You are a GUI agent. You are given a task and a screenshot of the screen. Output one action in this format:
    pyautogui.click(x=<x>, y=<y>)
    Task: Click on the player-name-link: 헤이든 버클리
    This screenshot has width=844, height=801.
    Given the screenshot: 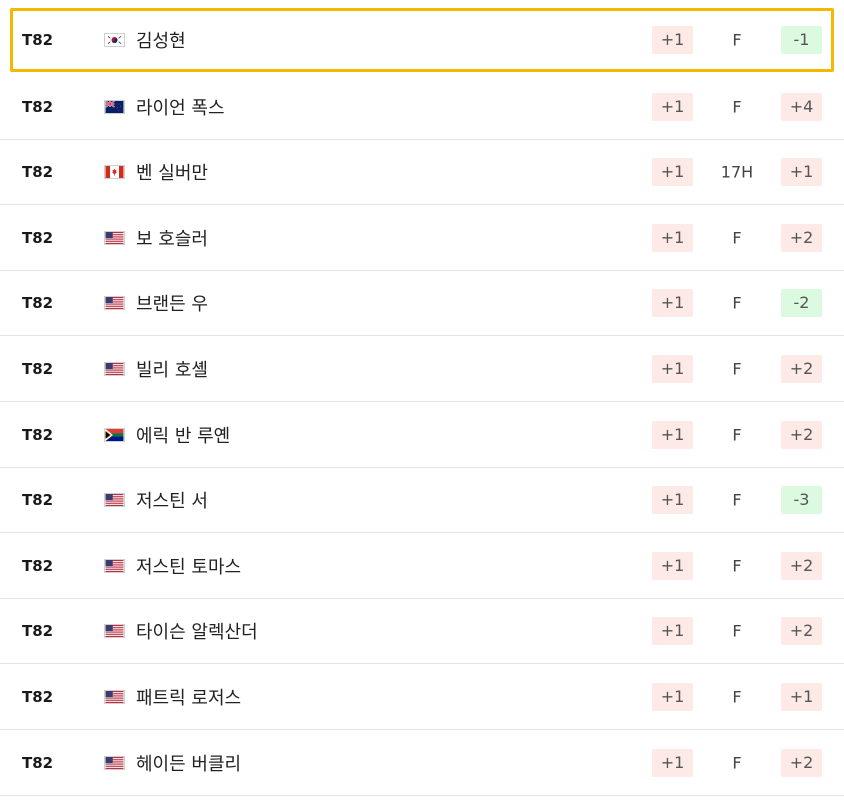 What is the action you would take?
    pyautogui.click(x=188, y=763)
    